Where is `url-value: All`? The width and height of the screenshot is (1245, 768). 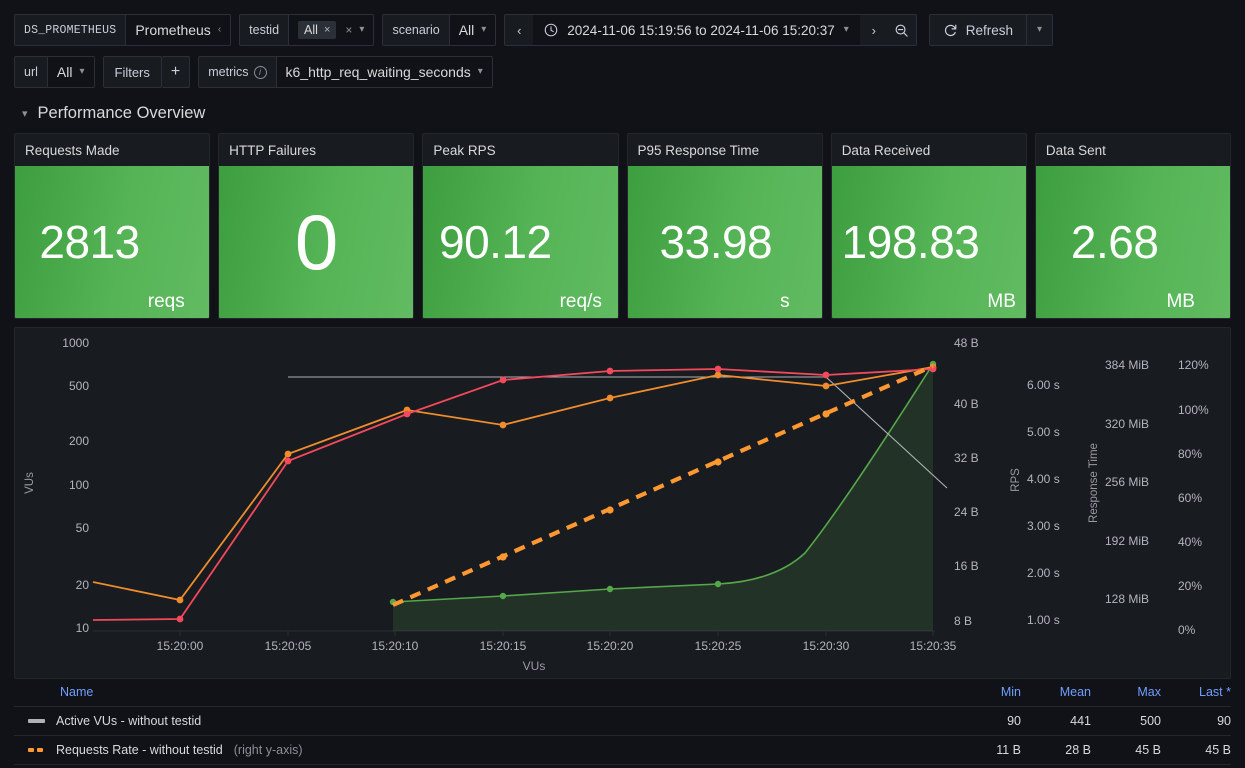
url-value: All is located at coordinates (64, 72).